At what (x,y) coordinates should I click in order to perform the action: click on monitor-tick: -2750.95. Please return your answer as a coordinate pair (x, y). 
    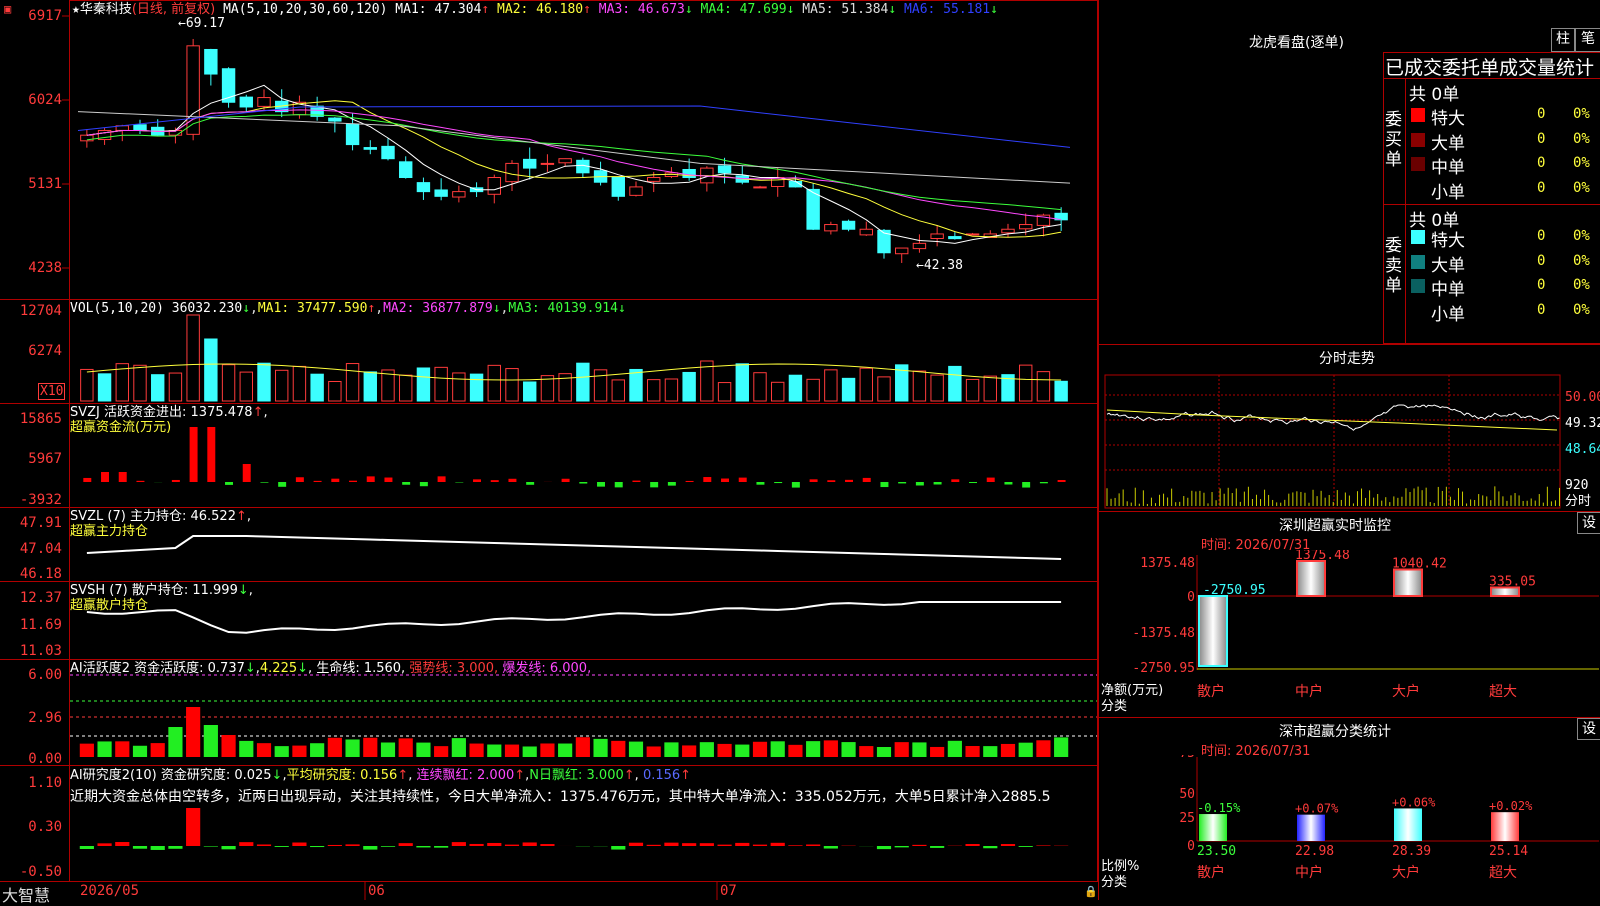
    Looking at the image, I should click on (1163, 668).